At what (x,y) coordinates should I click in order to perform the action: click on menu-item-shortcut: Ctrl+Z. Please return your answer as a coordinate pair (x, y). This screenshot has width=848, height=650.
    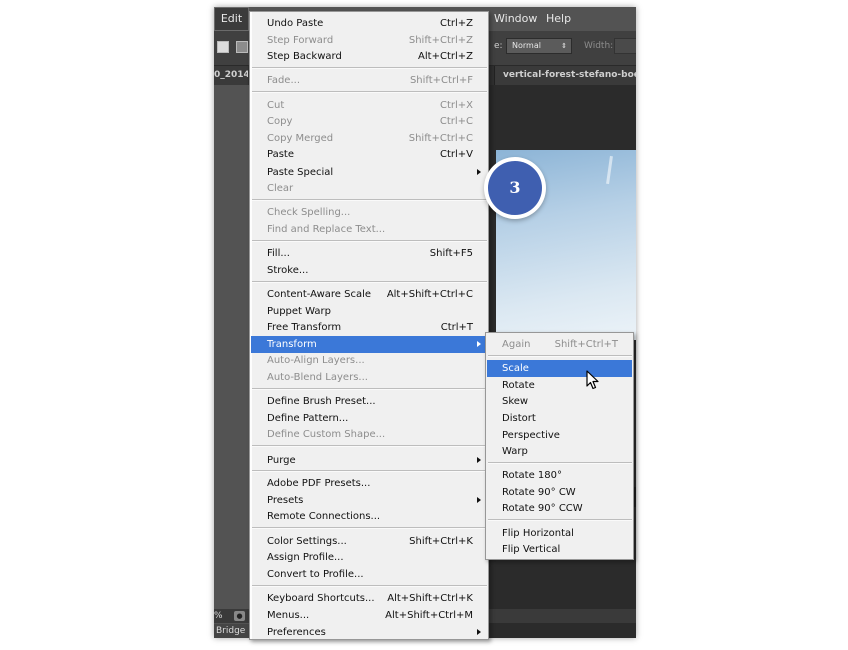
    Looking at the image, I should click on (456, 23).